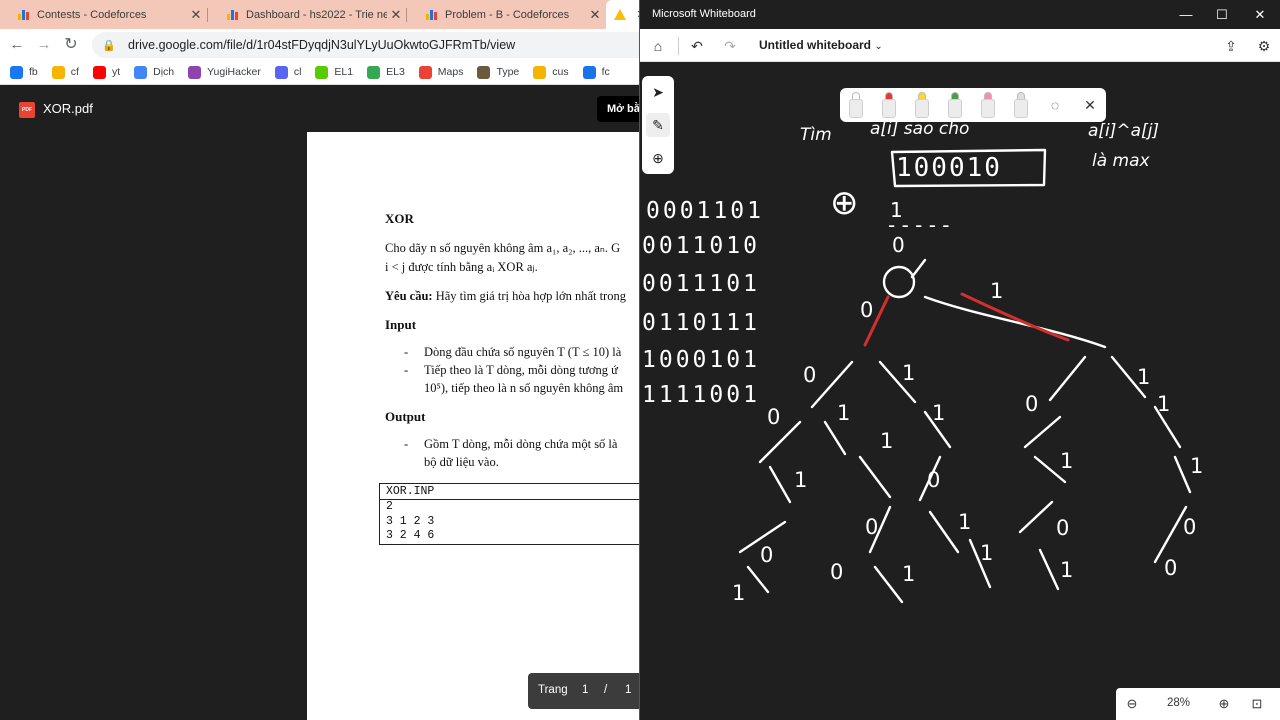 The height and width of the screenshot is (720, 1280). Describe the element at coordinates (395, 72) in the screenshot. I see `bookmark-label: EL3` at that location.